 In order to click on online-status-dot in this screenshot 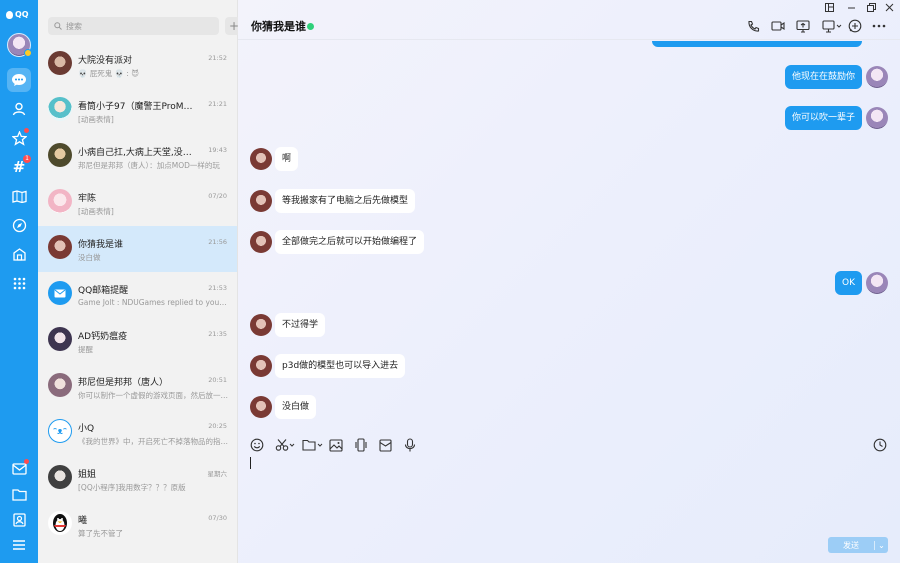, I will do `click(28, 53)`.